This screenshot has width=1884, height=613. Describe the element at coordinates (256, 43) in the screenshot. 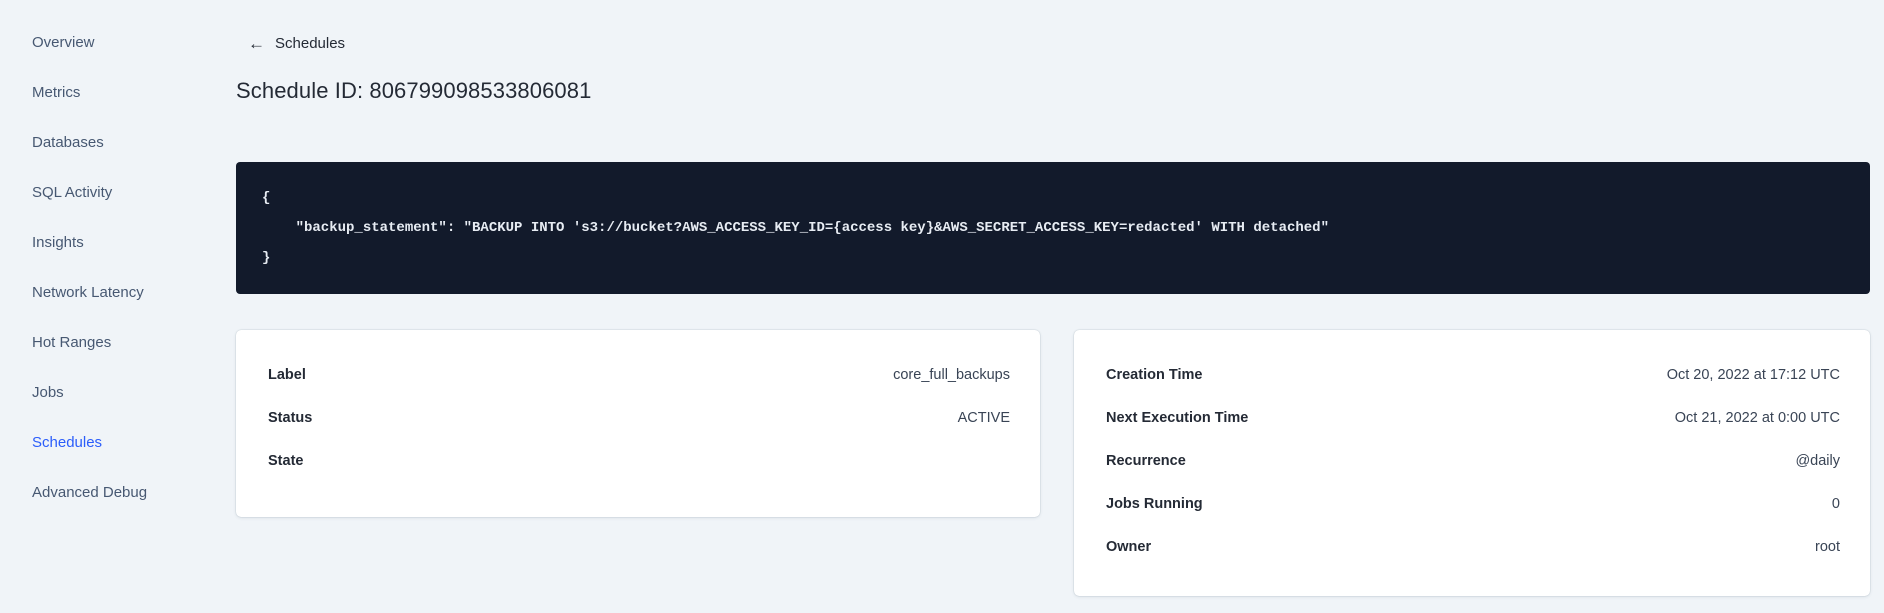

I see `back-arrow-icon: ←` at that location.